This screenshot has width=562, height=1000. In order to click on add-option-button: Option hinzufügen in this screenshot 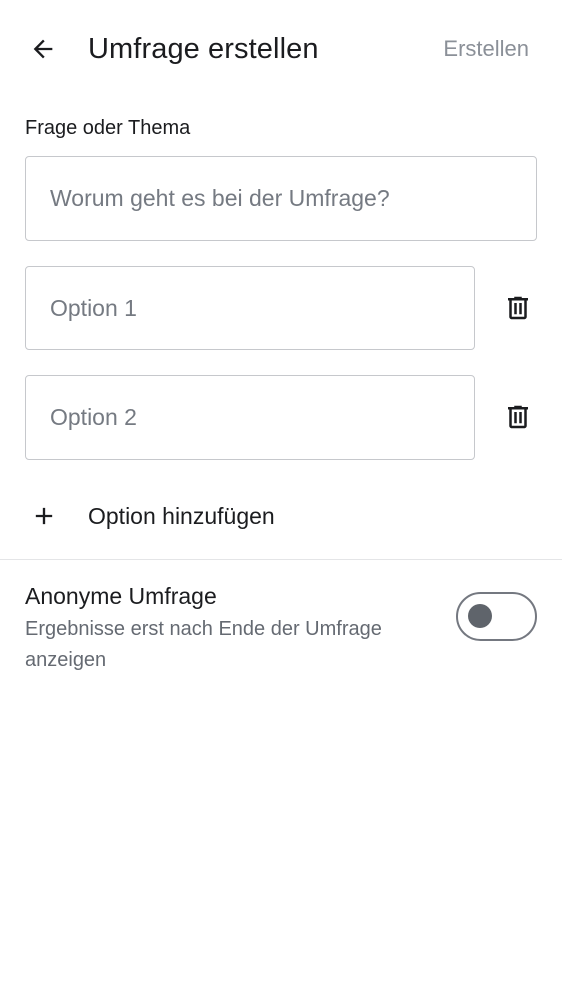, I will do `click(281, 516)`.